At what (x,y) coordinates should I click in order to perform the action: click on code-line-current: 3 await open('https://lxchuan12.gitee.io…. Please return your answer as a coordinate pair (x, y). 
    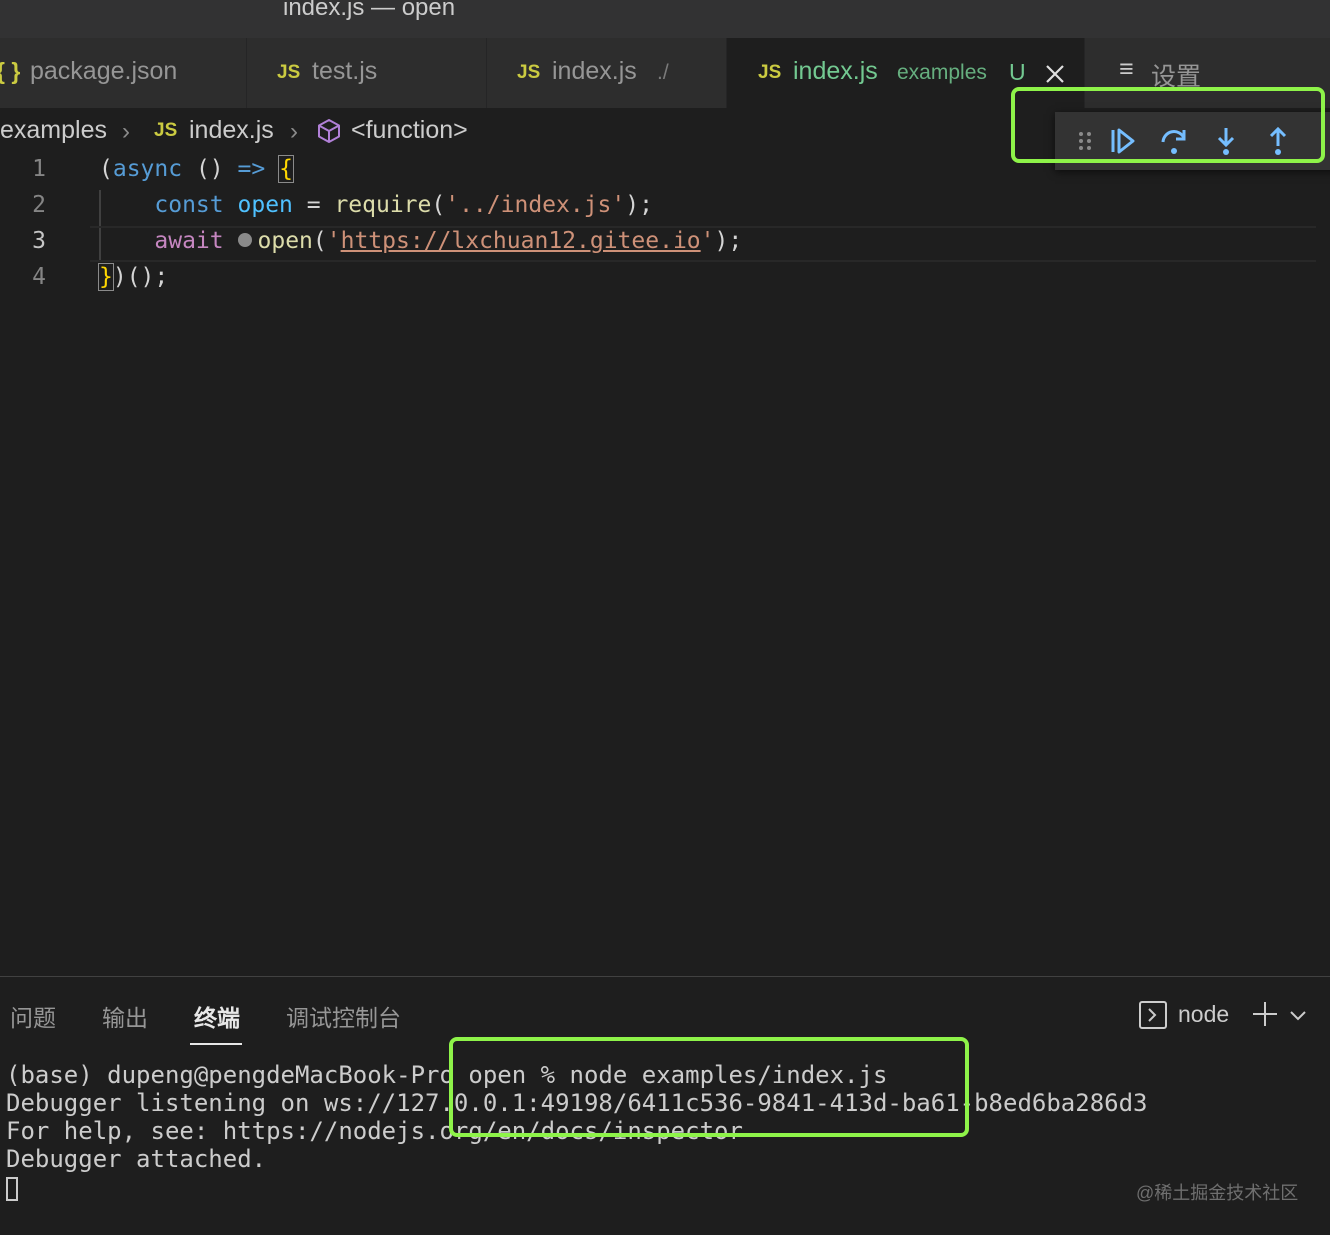
    Looking at the image, I should click on (665, 244).